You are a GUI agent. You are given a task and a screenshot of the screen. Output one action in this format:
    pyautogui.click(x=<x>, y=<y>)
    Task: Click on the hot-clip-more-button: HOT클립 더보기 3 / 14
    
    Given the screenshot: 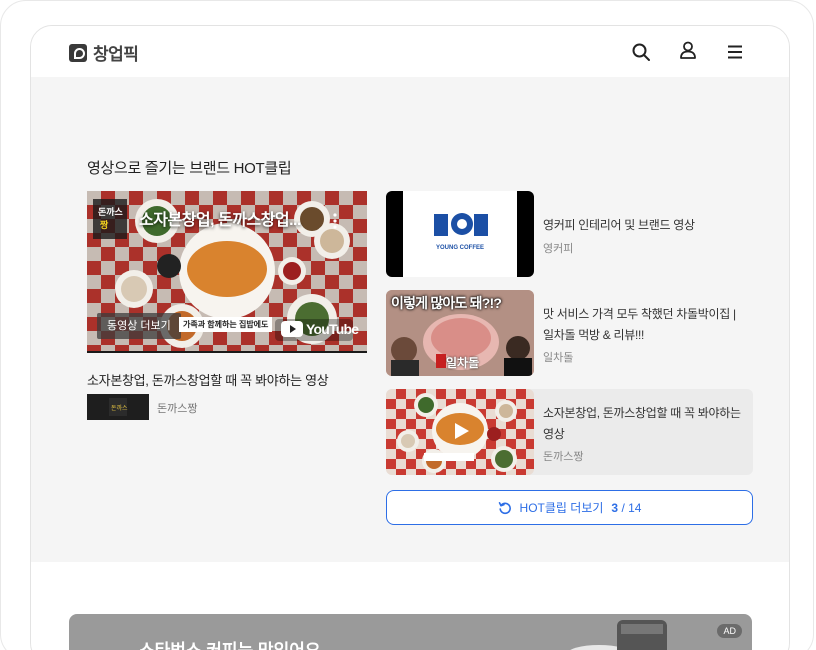 What is the action you would take?
    pyautogui.click(x=569, y=507)
    